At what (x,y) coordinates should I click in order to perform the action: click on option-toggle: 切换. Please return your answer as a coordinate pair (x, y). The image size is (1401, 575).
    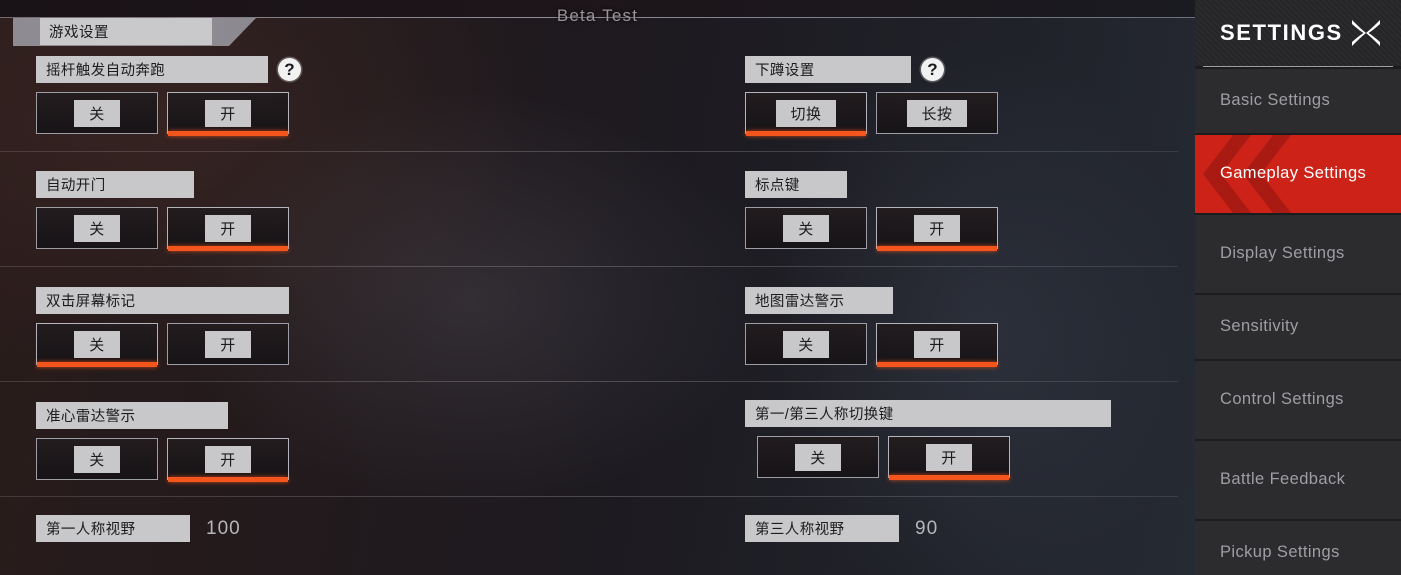
    Looking at the image, I should click on (806, 114).